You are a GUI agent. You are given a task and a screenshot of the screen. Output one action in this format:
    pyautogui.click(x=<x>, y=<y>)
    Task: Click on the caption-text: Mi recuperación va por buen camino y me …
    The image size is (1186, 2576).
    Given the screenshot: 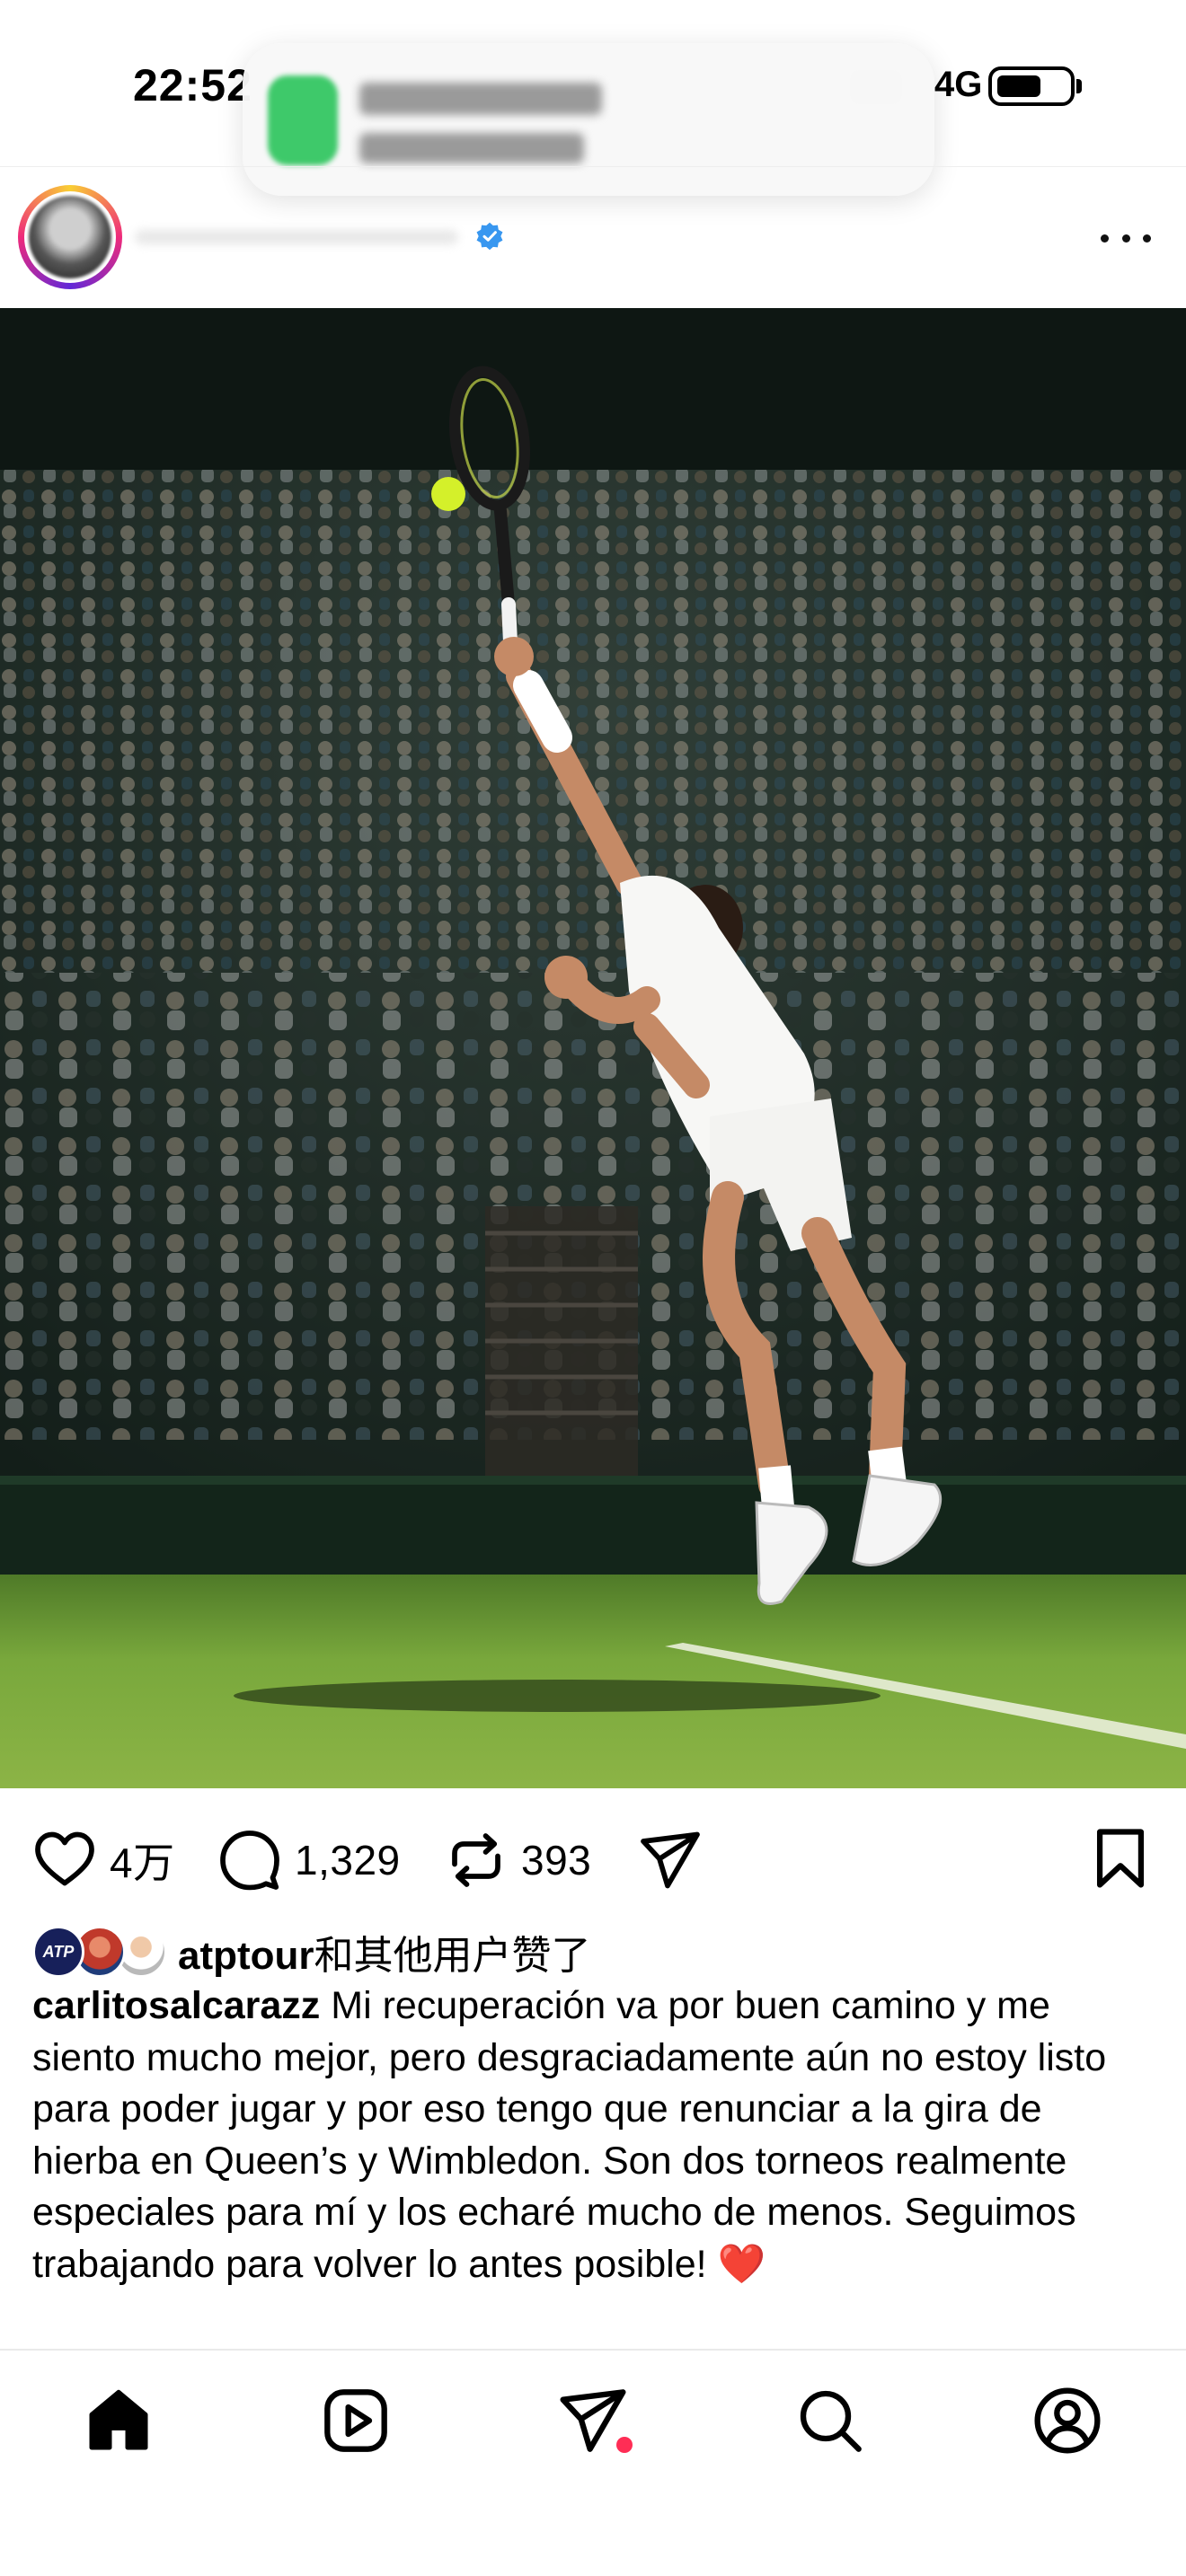 What is the action you would take?
    pyautogui.click(x=569, y=2135)
    